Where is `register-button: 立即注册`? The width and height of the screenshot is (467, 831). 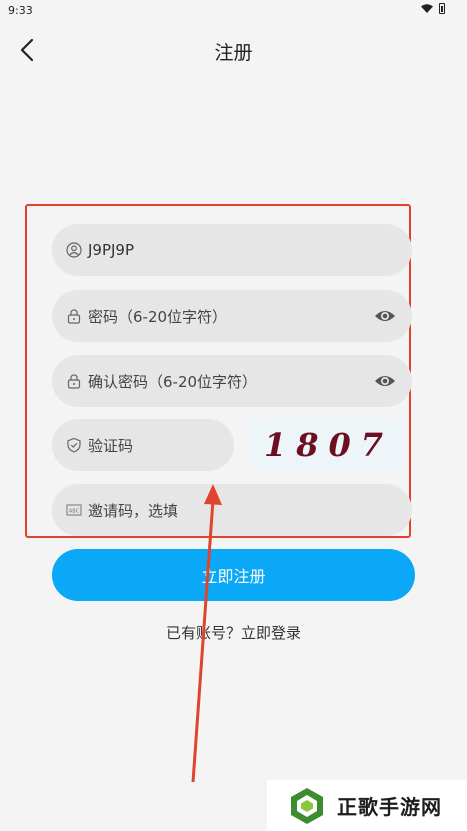
register-button: 立即注册 is located at coordinates (233, 575).